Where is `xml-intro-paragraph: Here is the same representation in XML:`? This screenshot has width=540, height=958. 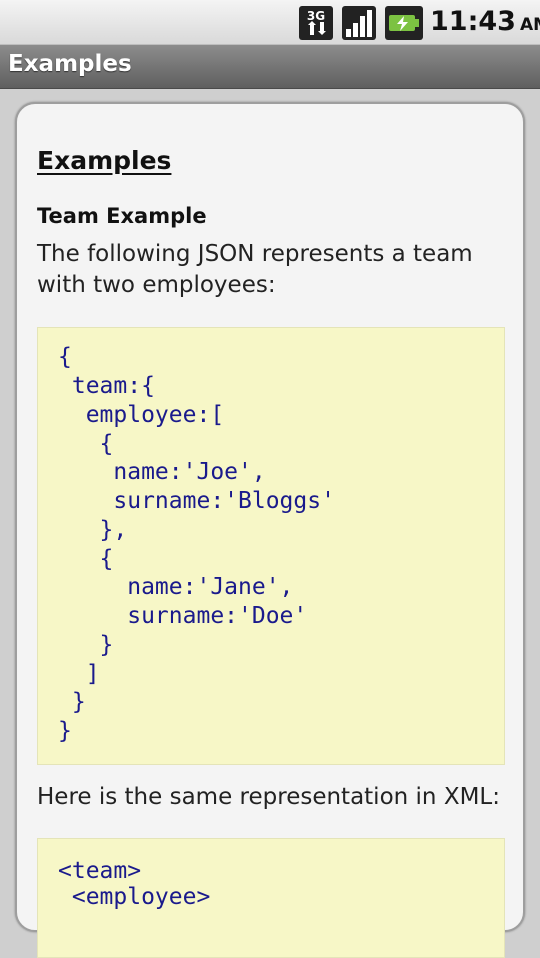
xml-intro-paragraph: Here is the same representation in XML: is located at coordinates (268, 797).